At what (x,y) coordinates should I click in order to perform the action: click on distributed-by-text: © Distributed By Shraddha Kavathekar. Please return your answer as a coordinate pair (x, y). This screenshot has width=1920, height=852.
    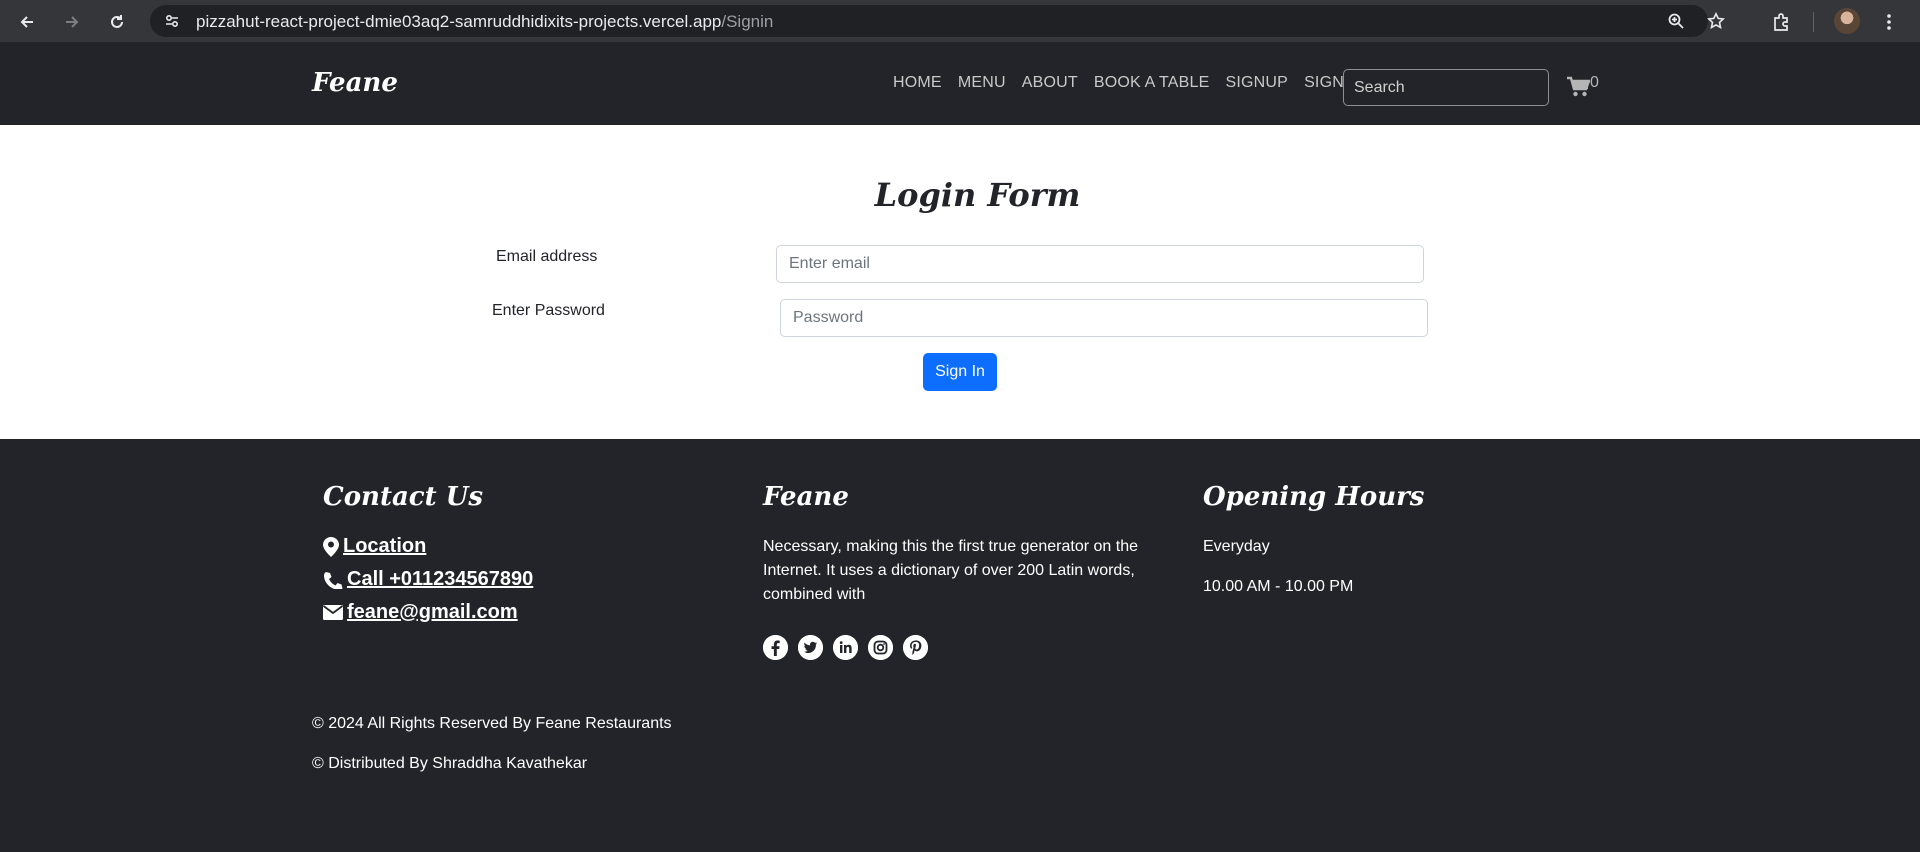
    Looking at the image, I should click on (450, 763).